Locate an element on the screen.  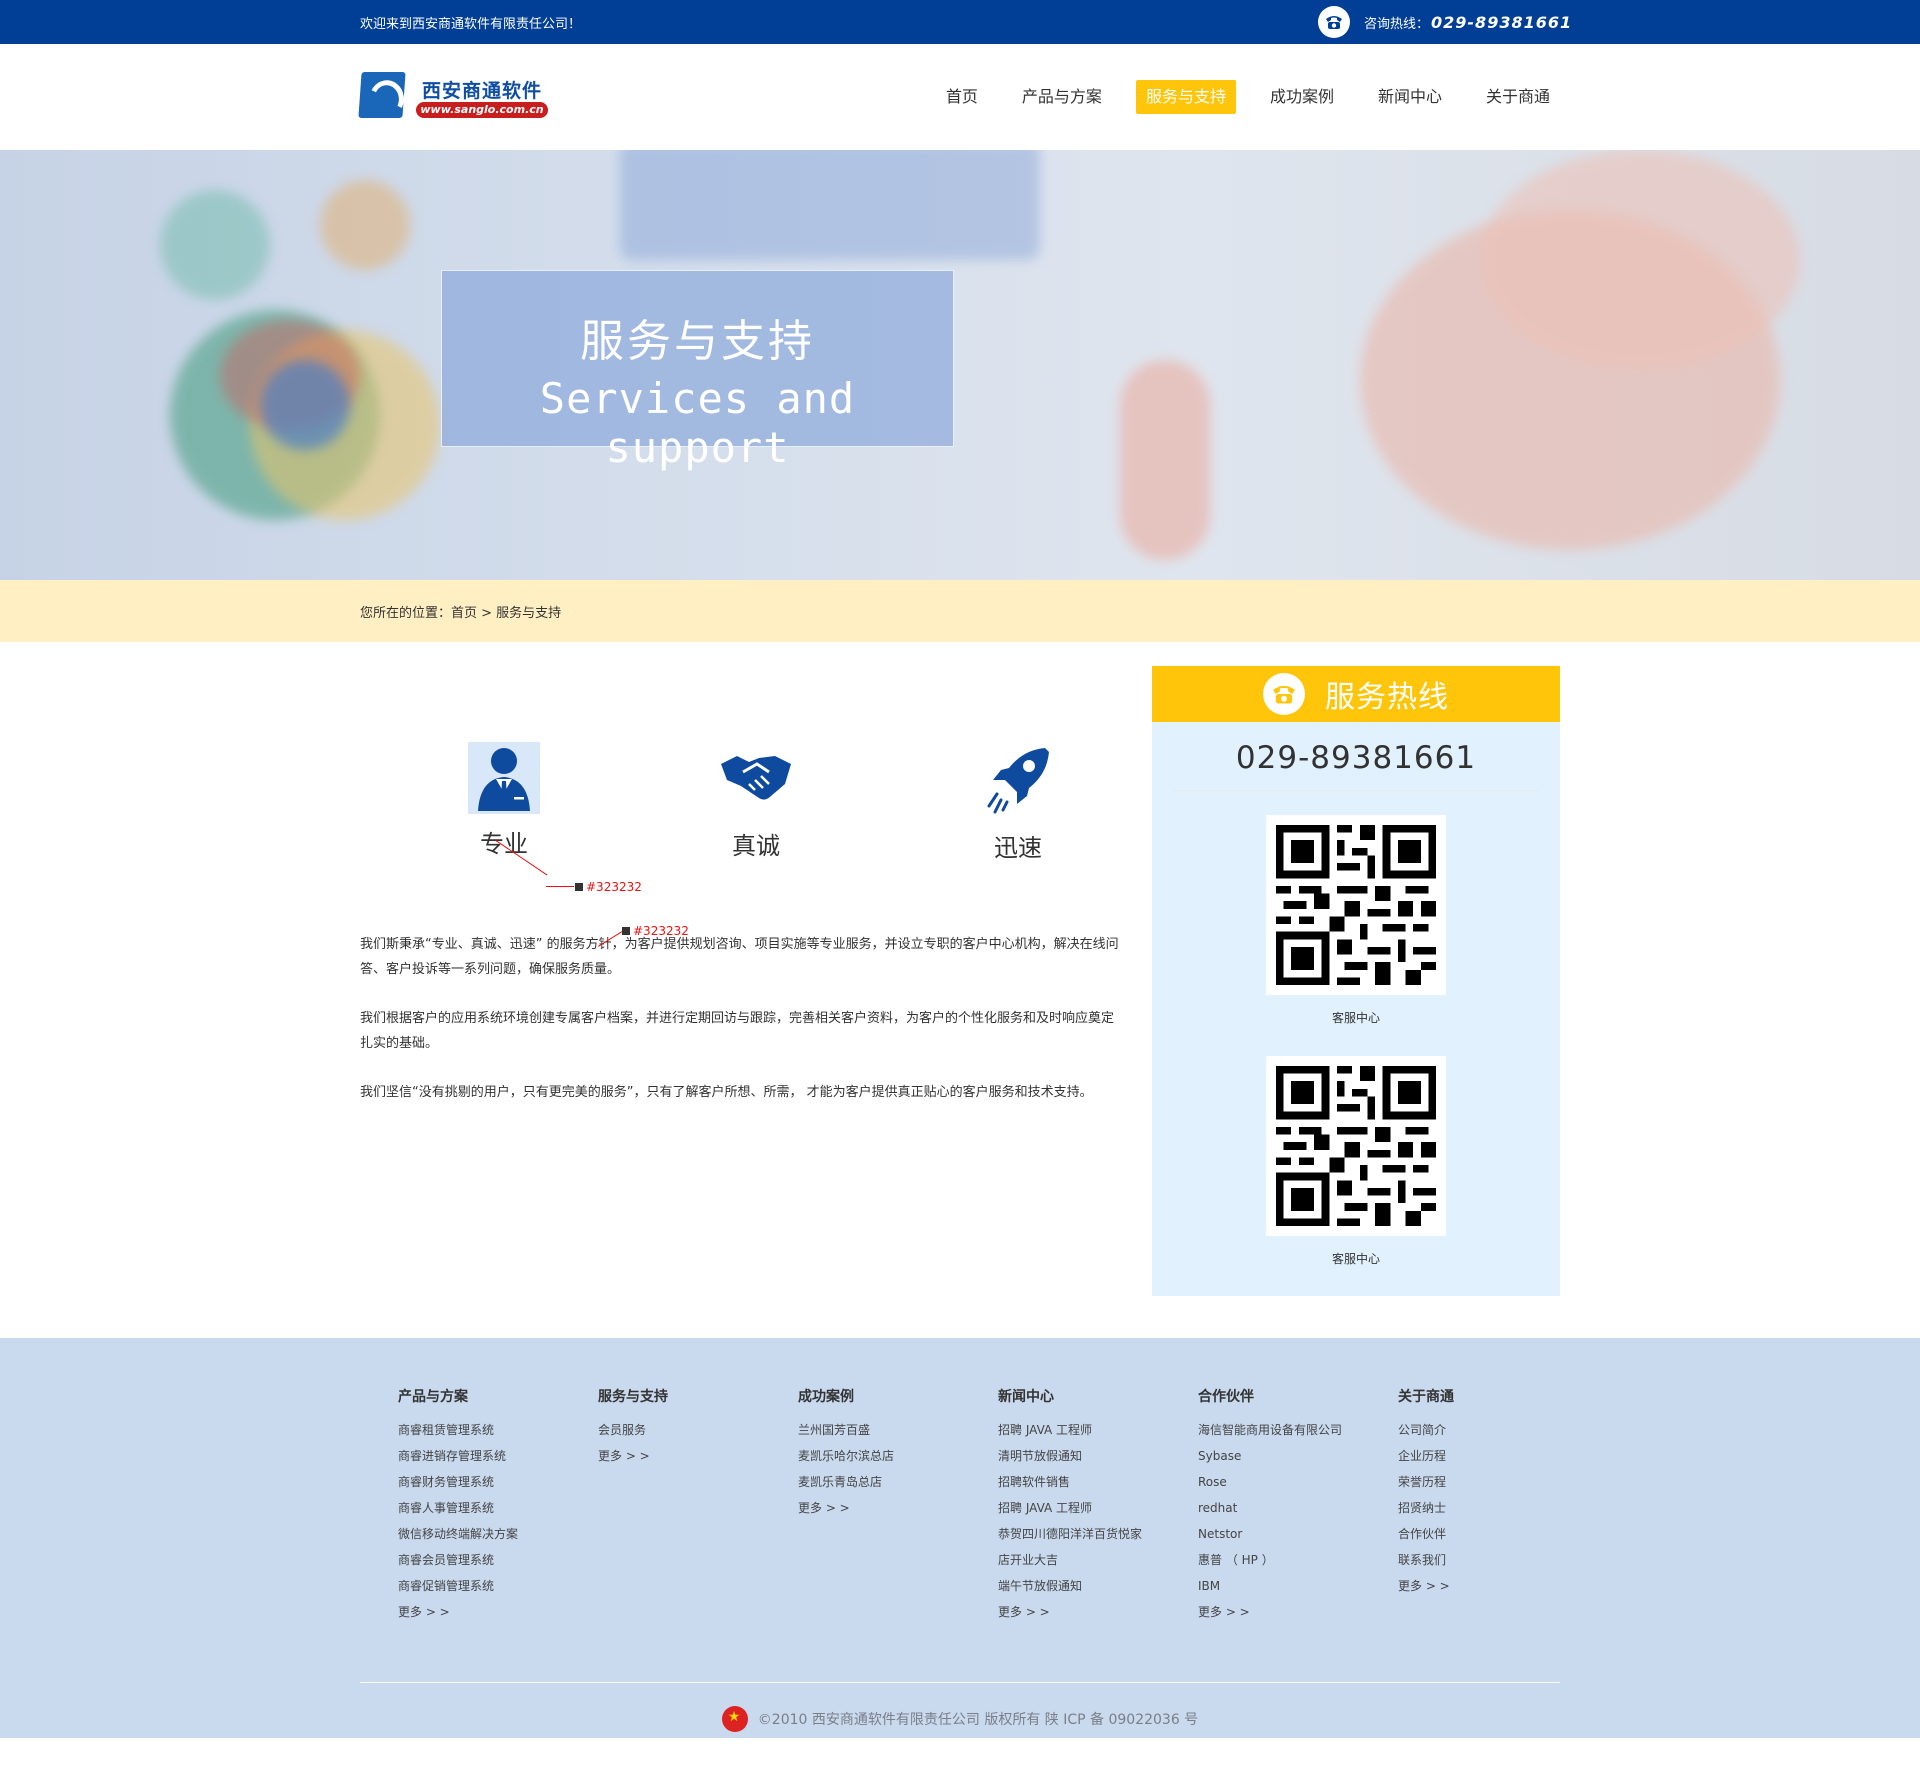
footer-column: 成功案例 兰州国芳百盛 麦凯乐哈尔滨总店 麦凯乐青岛总店 更多 > > is located at coordinates (846, 1454).